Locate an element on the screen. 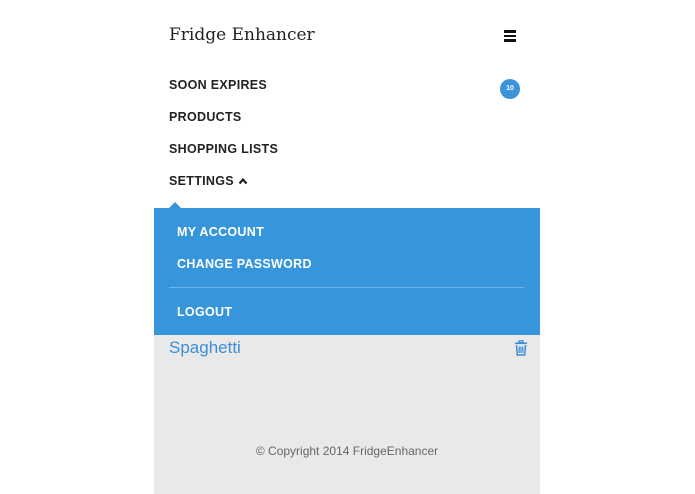  nav-item-settings: SETTINGS is located at coordinates (208, 181).